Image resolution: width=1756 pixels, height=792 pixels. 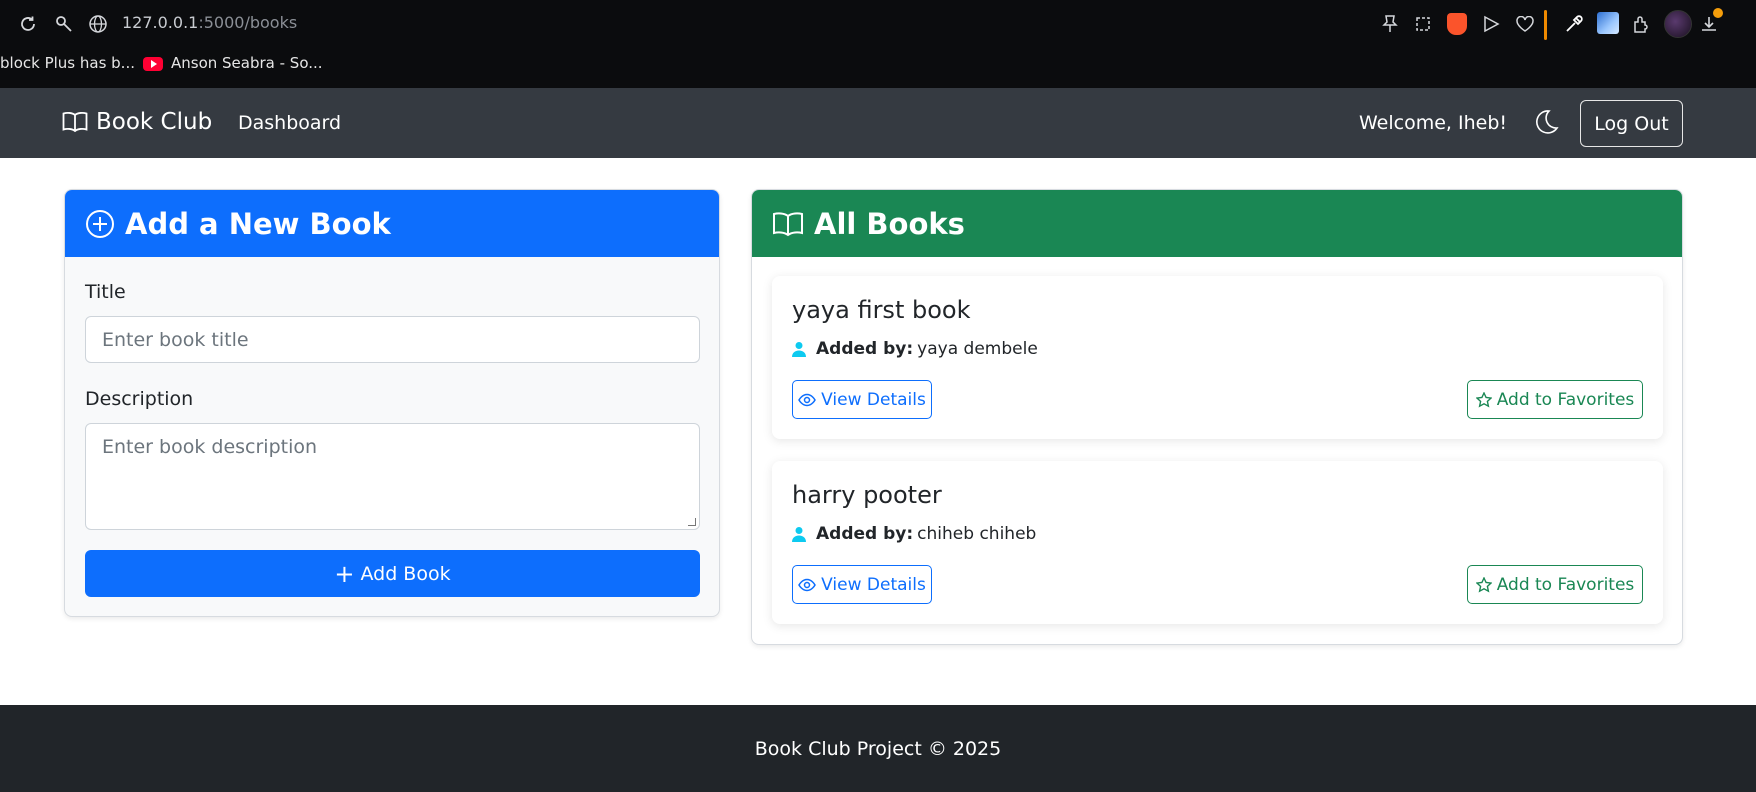 I want to click on logout-button: Log Out, so click(x=1631, y=123).